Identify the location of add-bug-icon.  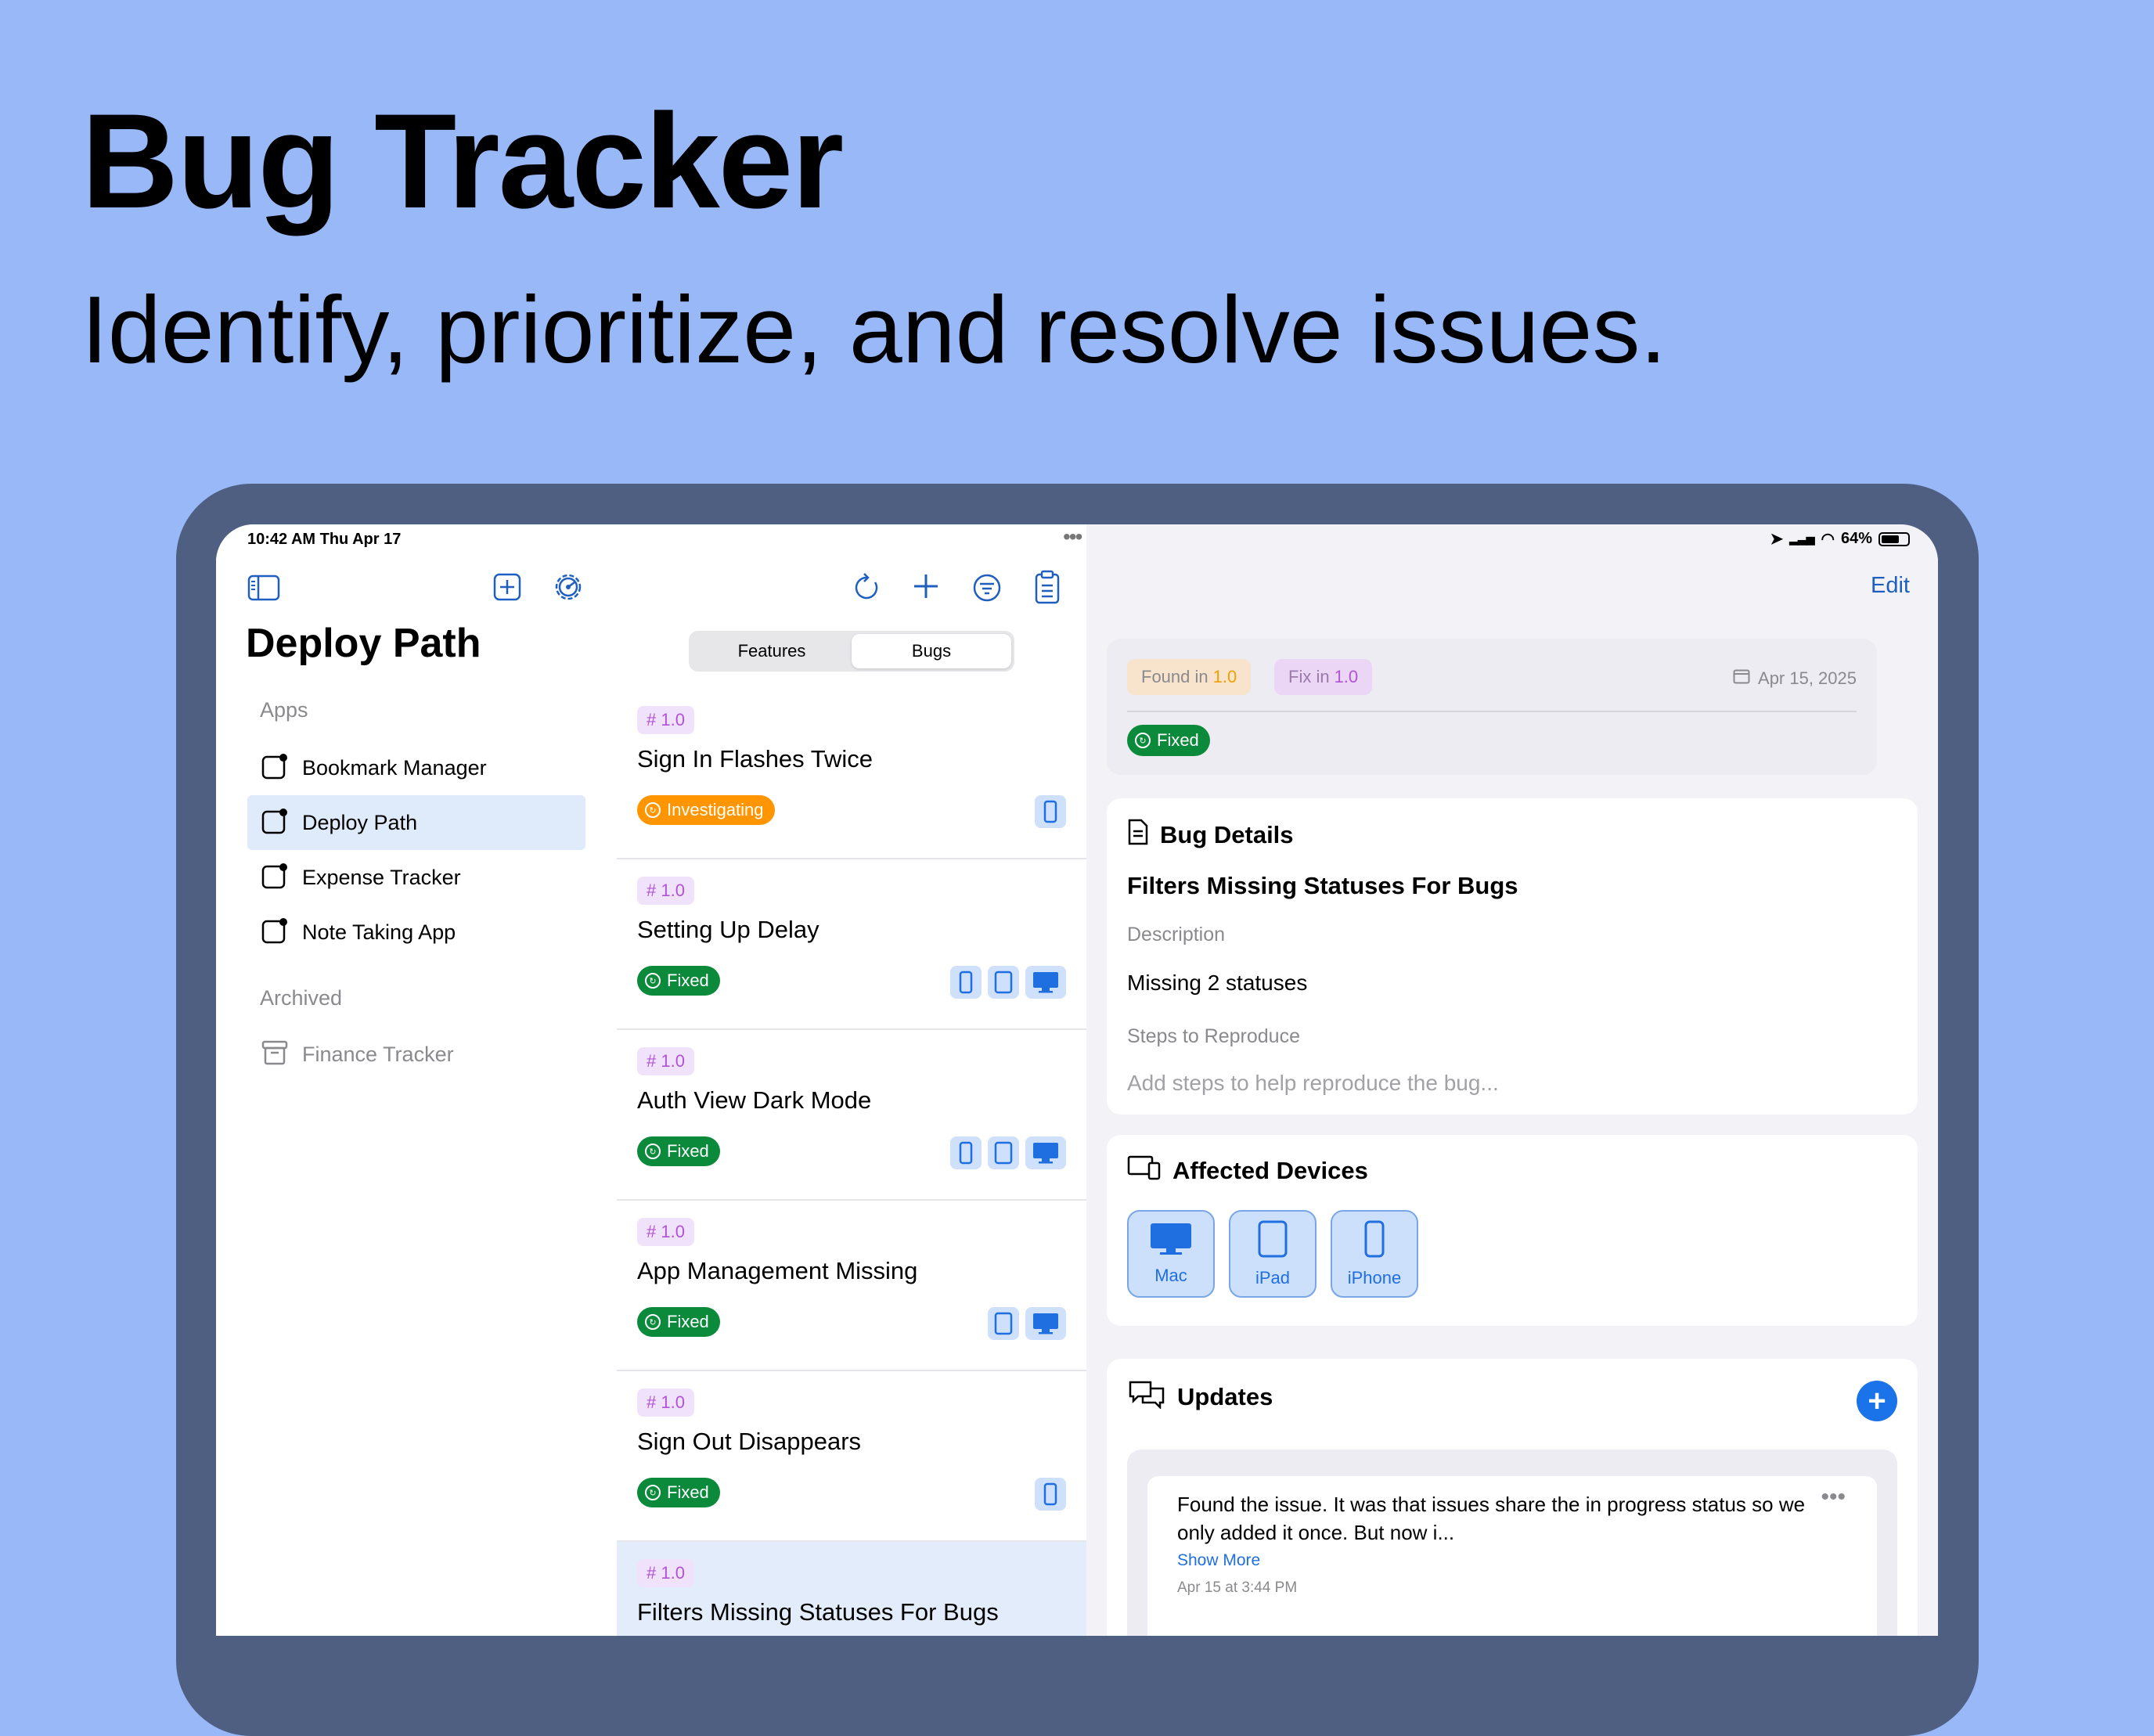
(926, 586).